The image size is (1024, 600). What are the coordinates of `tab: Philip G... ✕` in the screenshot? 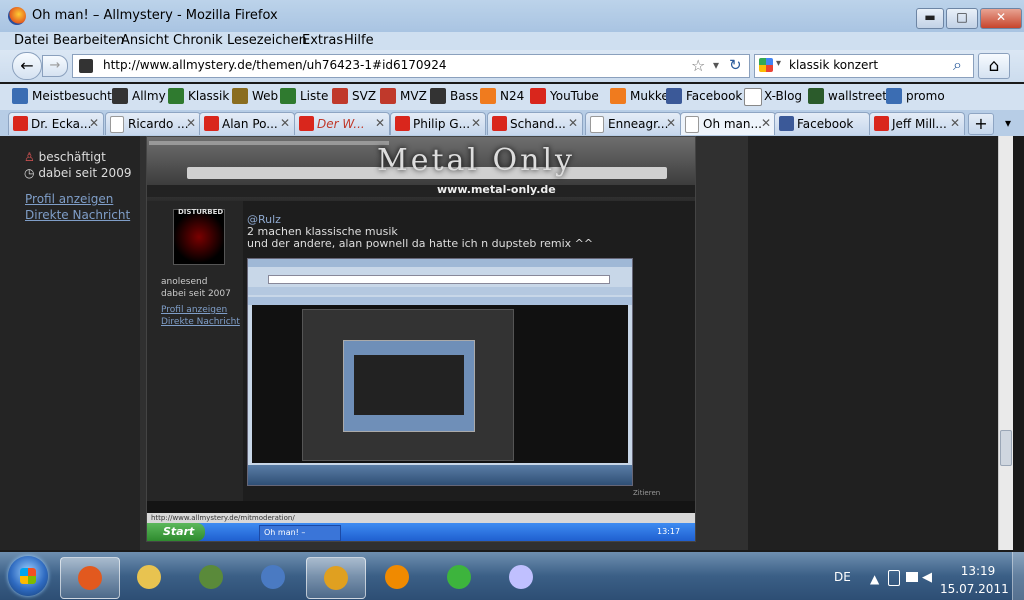 It's located at (438, 123).